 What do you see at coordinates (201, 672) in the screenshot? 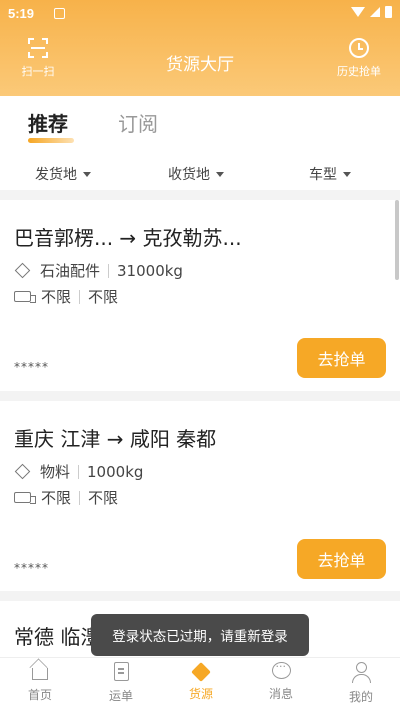
I see `box-icon` at bounding box center [201, 672].